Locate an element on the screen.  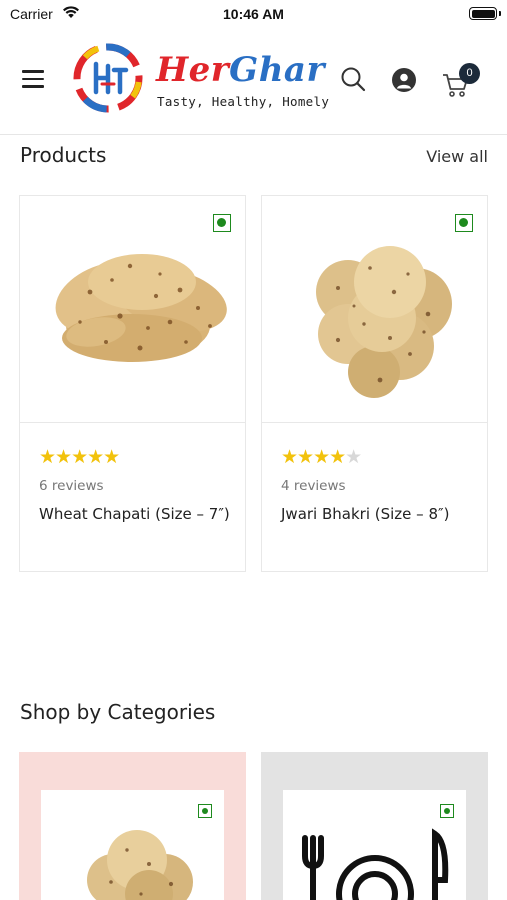
plate-cutlery-icon is located at coordinates (375, 864).